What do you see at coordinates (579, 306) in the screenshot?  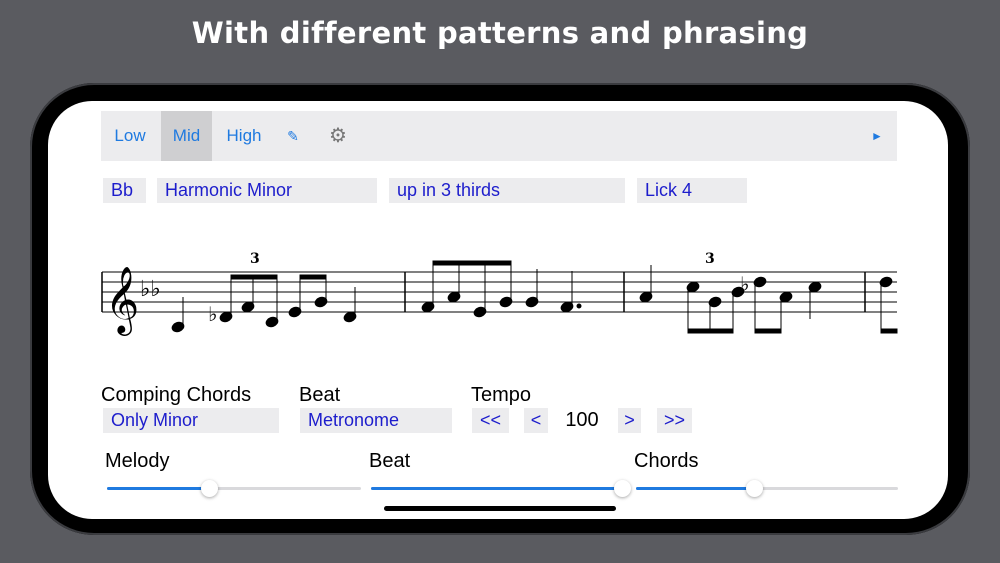 I see `dot` at bounding box center [579, 306].